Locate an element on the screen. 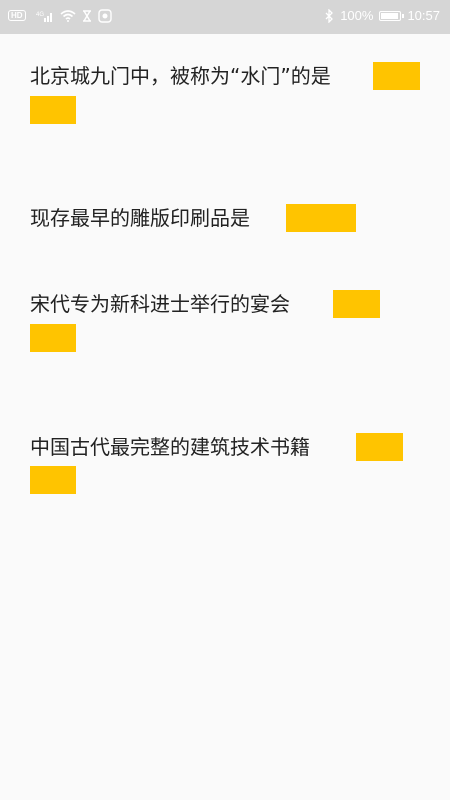 The width and height of the screenshot is (450, 800). battery-percent: 100% is located at coordinates (357, 15).